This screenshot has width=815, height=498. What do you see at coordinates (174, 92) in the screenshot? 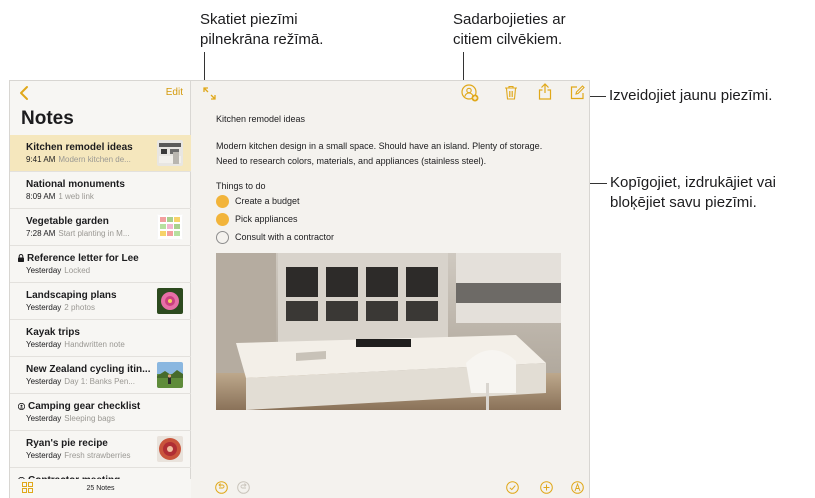
I see `edit-button: Edit` at bounding box center [174, 92].